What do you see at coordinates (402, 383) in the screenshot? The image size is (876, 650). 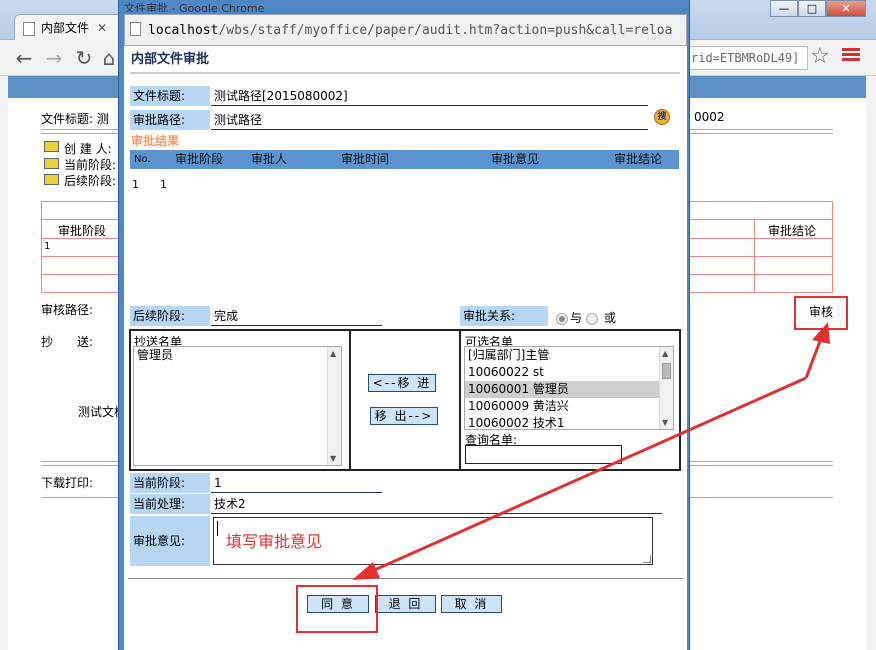 I see `move-in-button: <--移 进` at bounding box center [402, 383].